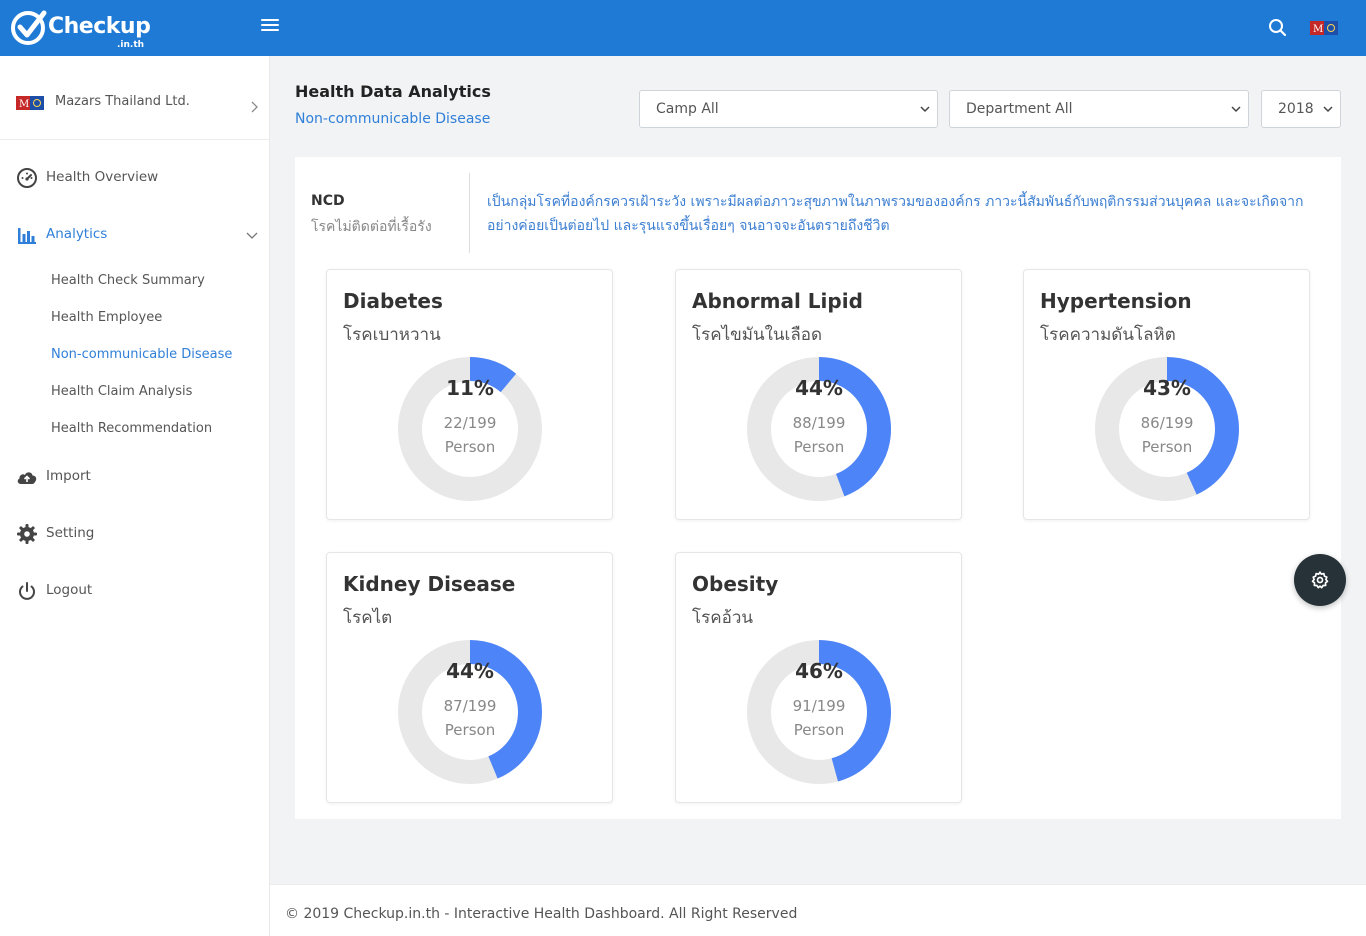 Image resolution: width=1366 pixels, height=936 pixels. What do you see at coordinates (371, 227) in the screenshot?
I see `ncd-subtitle: โรคไม่ติดต่อที่เรื้อรัง` at bounding box center [371, 227].